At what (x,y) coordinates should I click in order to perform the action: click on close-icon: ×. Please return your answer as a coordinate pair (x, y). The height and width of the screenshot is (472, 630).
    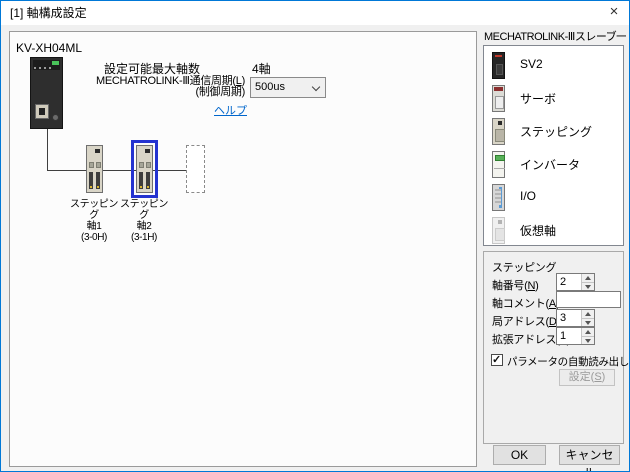
    Looking at the image, I should click on (614, 13).